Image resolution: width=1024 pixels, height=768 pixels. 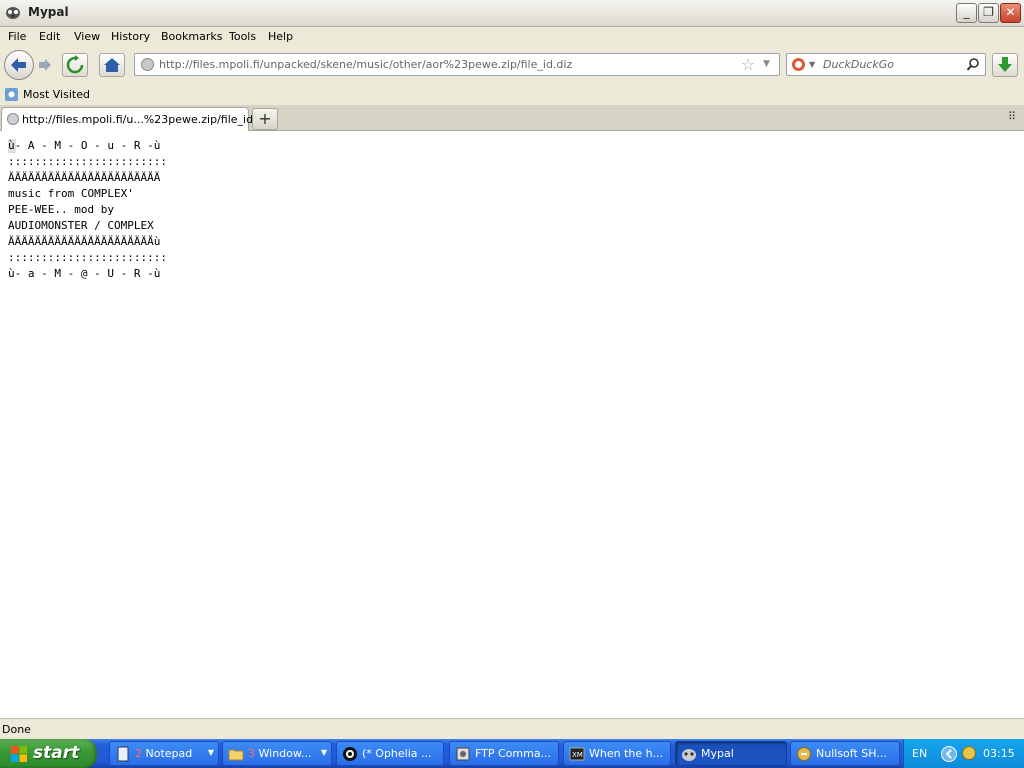 What do you see at coordinates (1012, 116) in the screenshot?
I see `list-all-tabs-icon: ⠿` at bounding box center [1012, 116].